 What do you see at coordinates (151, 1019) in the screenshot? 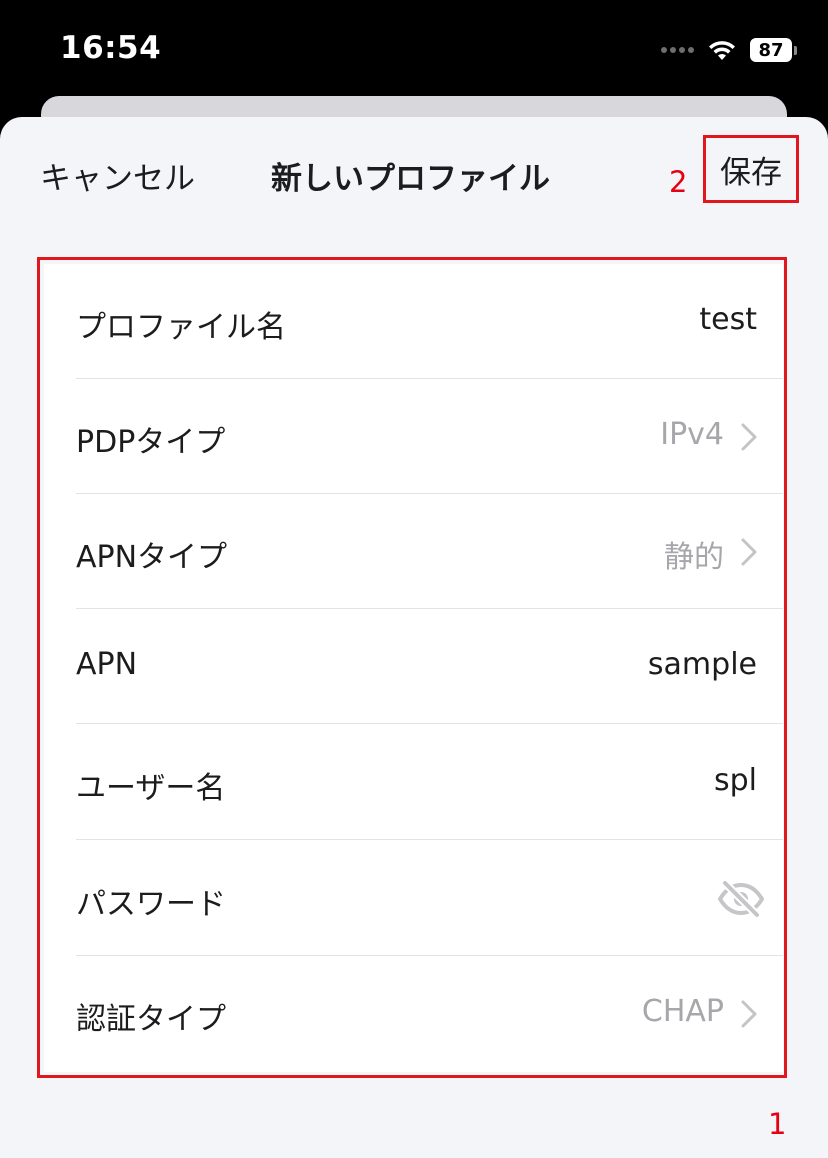
I see `row-label: 認証タイプ` at bounding box center [151, 1019].